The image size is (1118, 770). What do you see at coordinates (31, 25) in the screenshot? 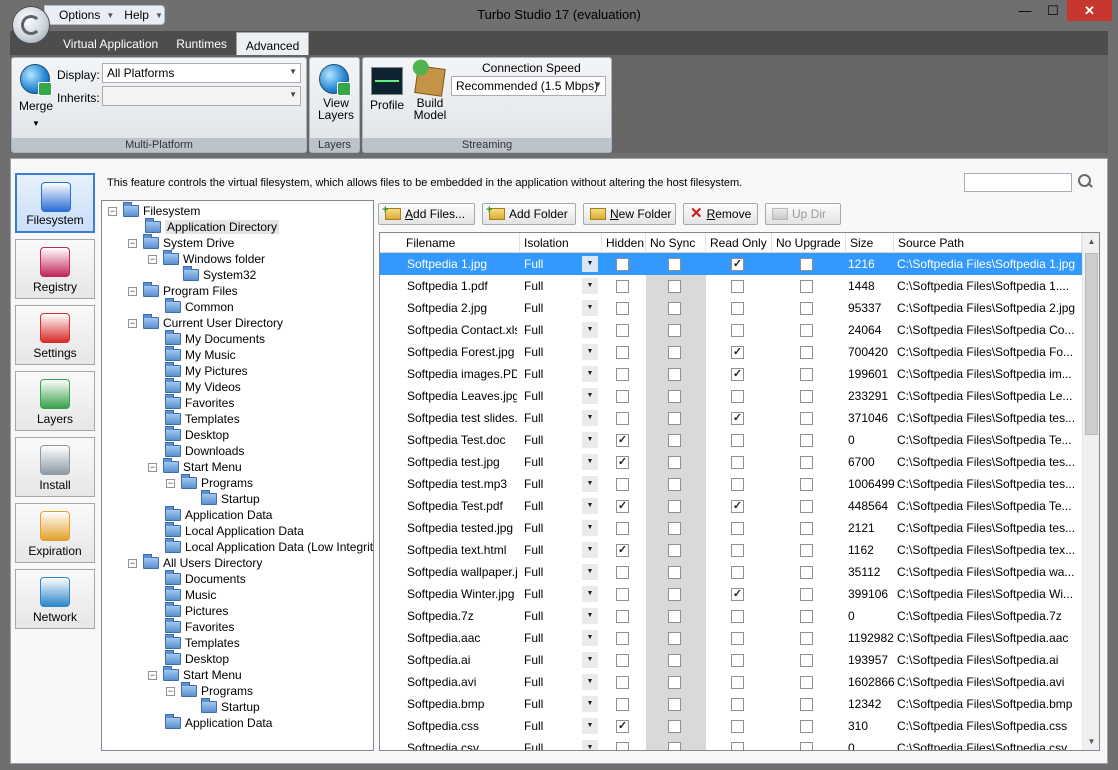
I see `app-orb-button` at bounding box center [31, 25].